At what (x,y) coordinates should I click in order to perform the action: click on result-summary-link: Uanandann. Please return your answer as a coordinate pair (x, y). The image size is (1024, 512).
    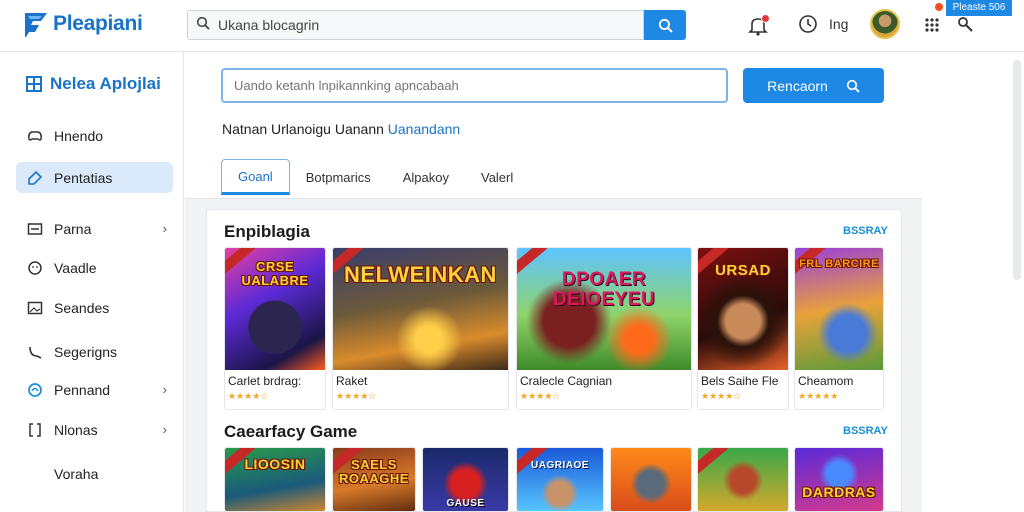
    Looking at the image, I should click on (424, 129).